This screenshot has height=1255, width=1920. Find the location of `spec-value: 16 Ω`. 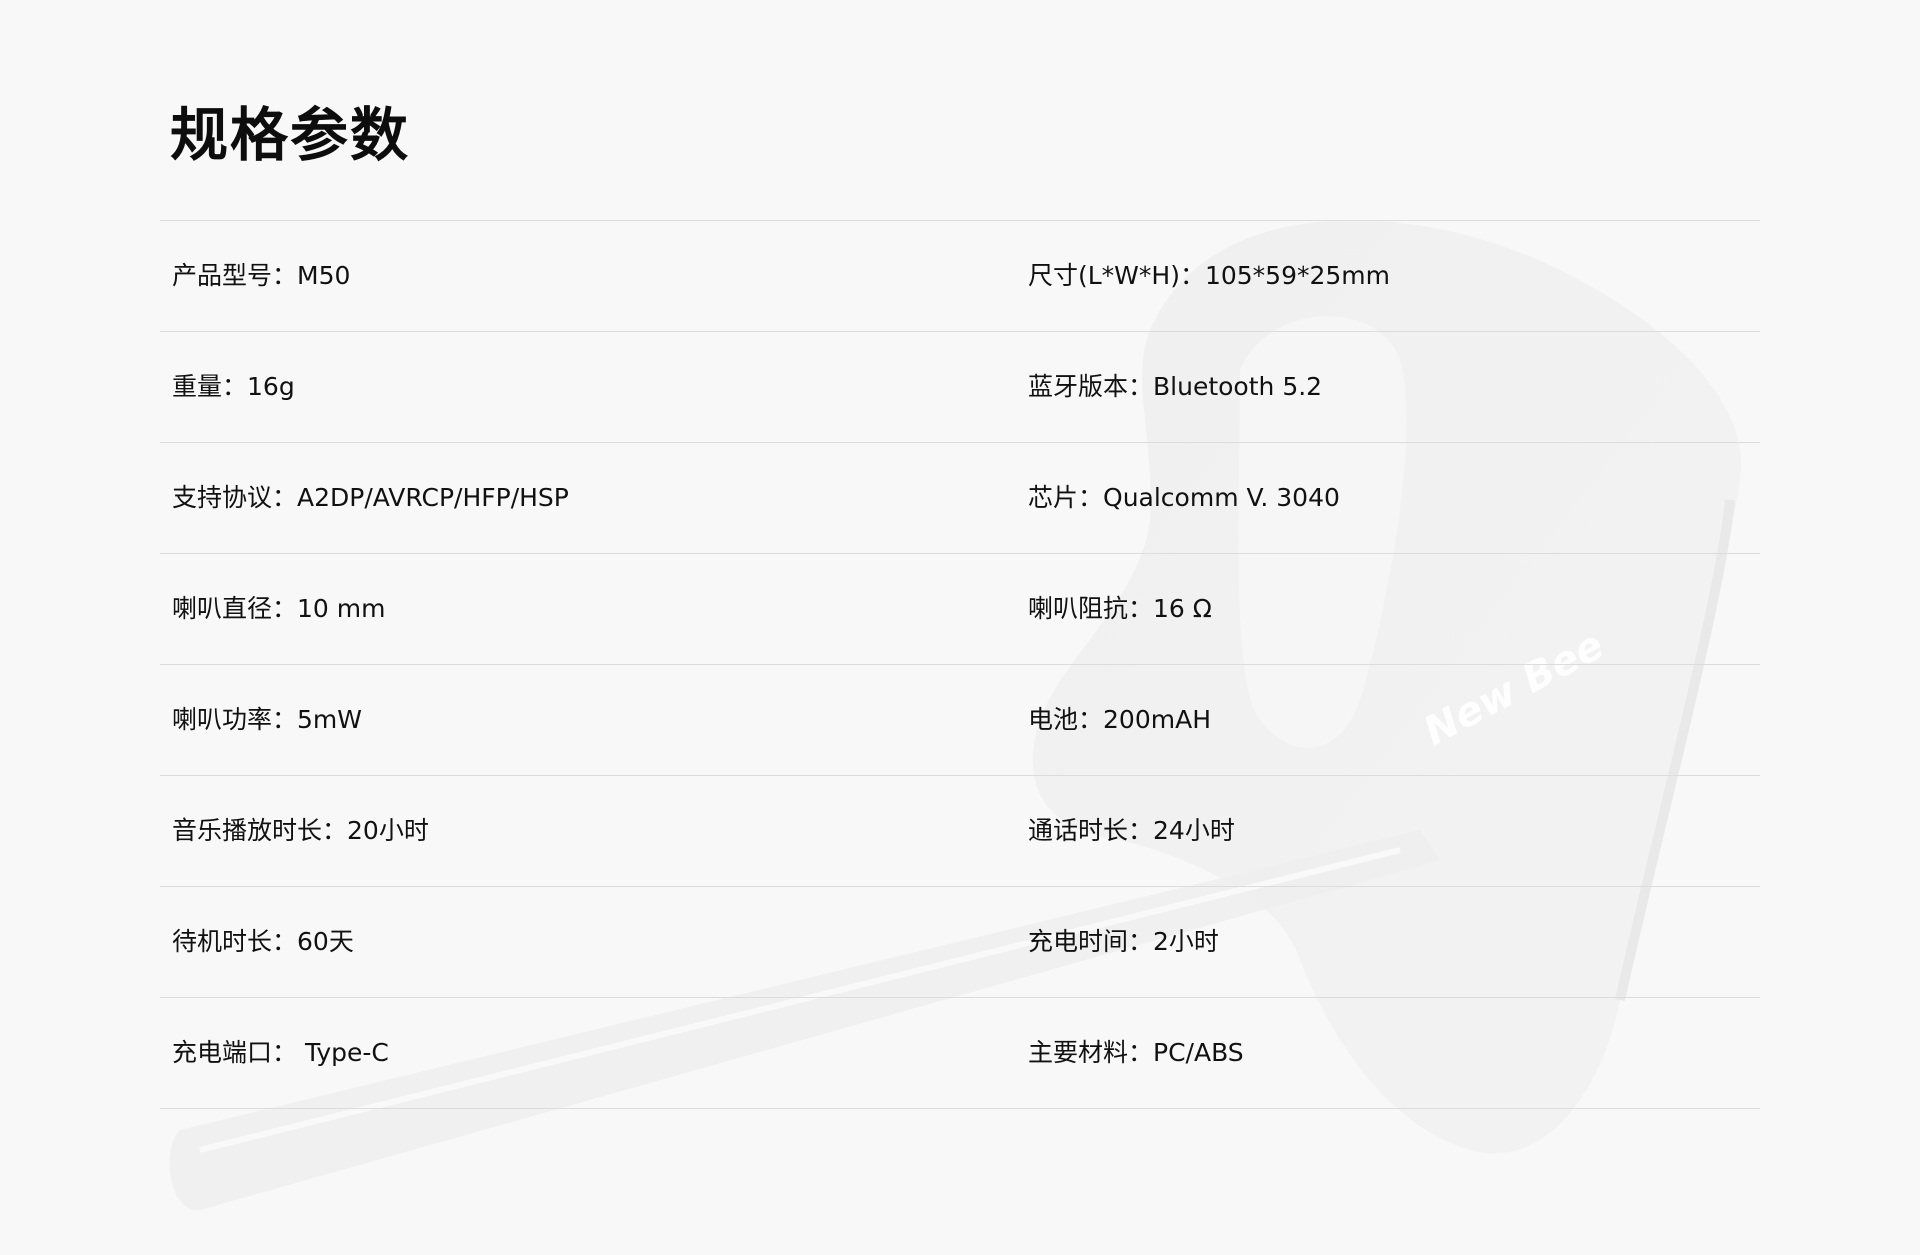

spec-value: 16 Ω is located at coordinates (1182, 608).